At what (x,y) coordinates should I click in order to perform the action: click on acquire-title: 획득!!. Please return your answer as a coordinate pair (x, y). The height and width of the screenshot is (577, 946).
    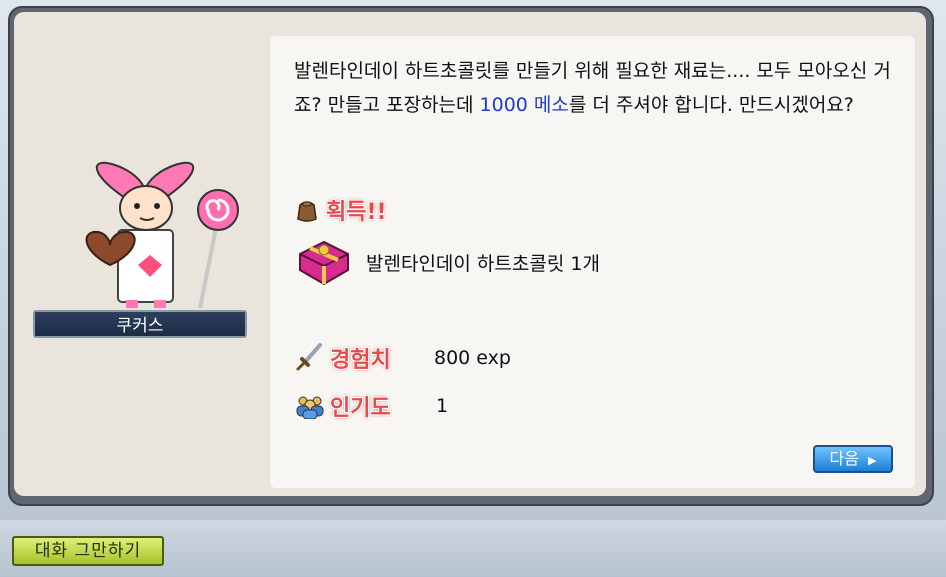
    Looking at the image, I should click on (356, 212).